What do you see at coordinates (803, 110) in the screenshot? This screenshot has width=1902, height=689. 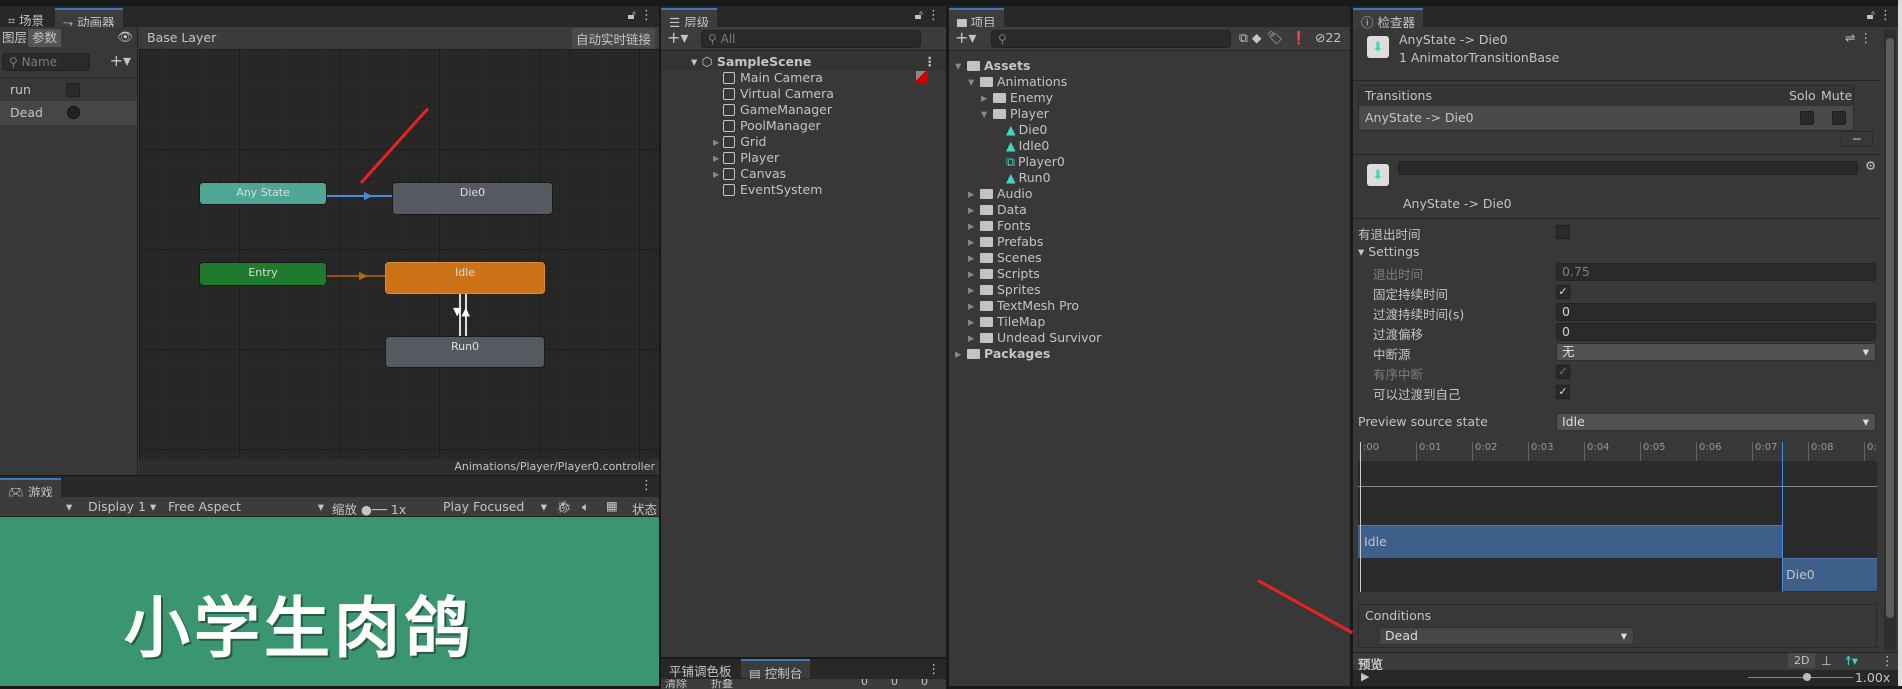 I see `hierarchy-item: GameManager` at bounding box center [803, 110].